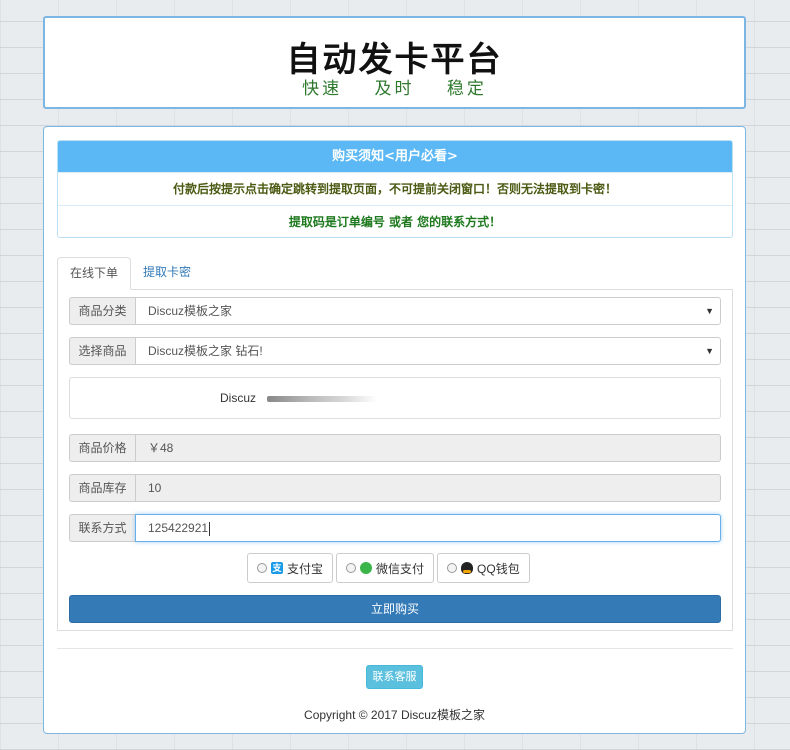 This screenshot has width=790, height=750. What do you see at coordinates (428, 528) in the screenshot?
I see `contact-input: 125422921` at bounding box center [428, 528].